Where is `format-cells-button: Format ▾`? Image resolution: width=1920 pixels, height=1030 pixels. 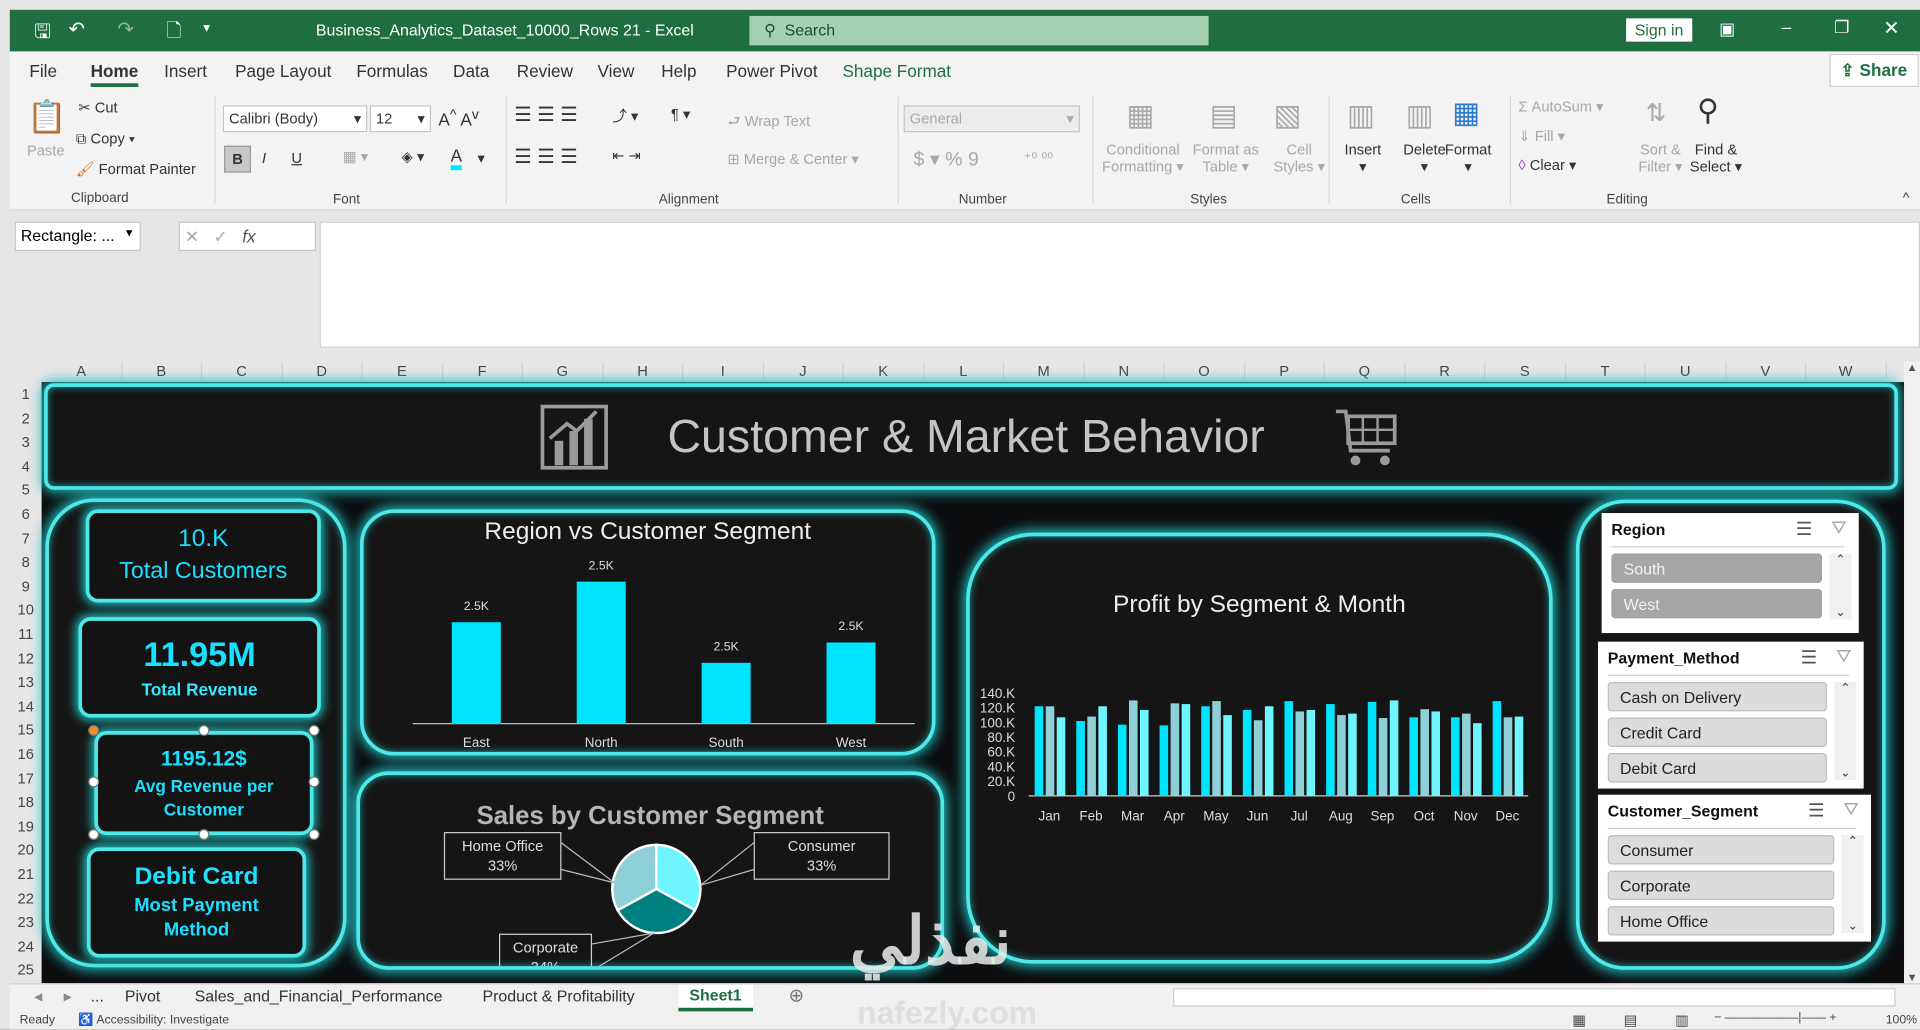
format-cells-button: Format ▾ is located at coordinates (1468, 158).